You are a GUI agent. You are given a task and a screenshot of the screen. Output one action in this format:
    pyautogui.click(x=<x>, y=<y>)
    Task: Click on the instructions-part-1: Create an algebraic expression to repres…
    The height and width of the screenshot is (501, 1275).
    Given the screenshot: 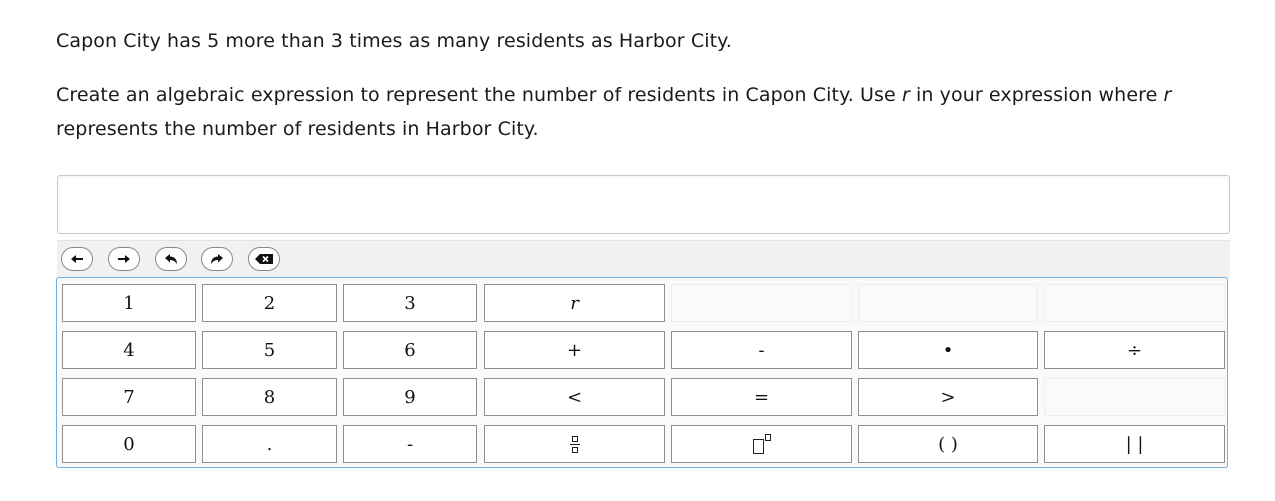 What is the action you would take?
    pyautogui.click(x=479, y=95)
    